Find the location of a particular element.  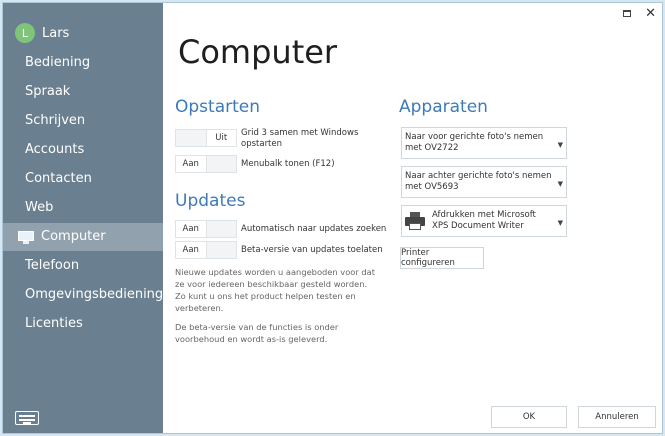

sidebar-item-label: Licenties is located at coordinates (54, 323).